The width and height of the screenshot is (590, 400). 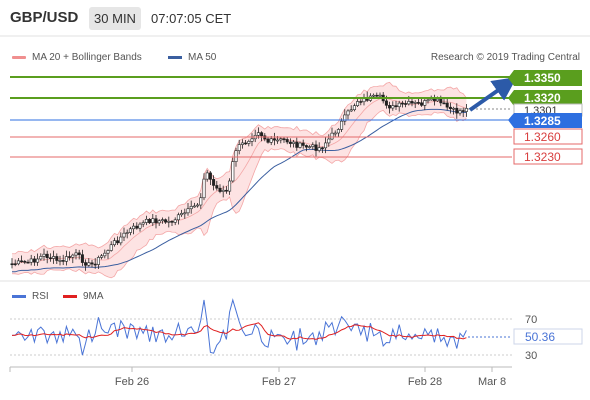 I want to click on rsi-lines, so click(x=261, y=327).